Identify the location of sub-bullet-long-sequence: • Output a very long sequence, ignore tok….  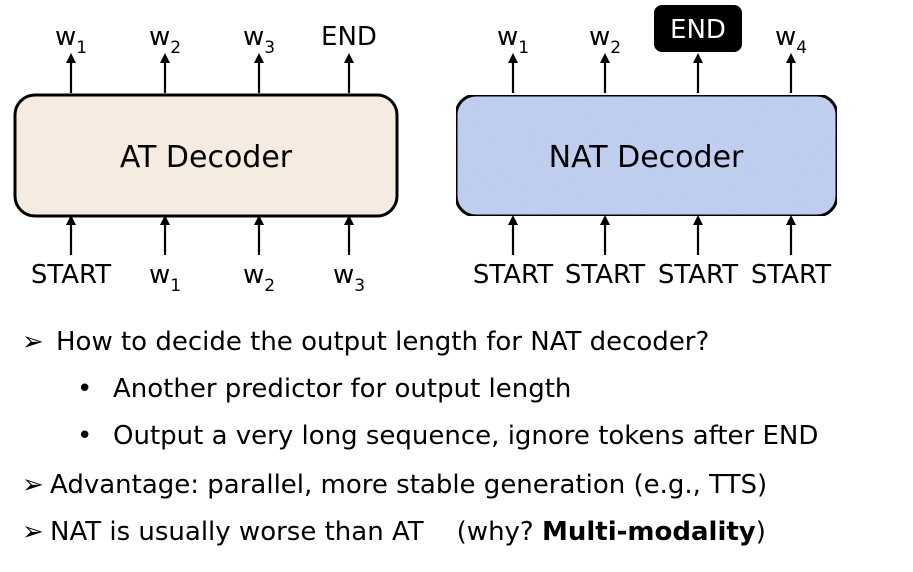
(447, 436).